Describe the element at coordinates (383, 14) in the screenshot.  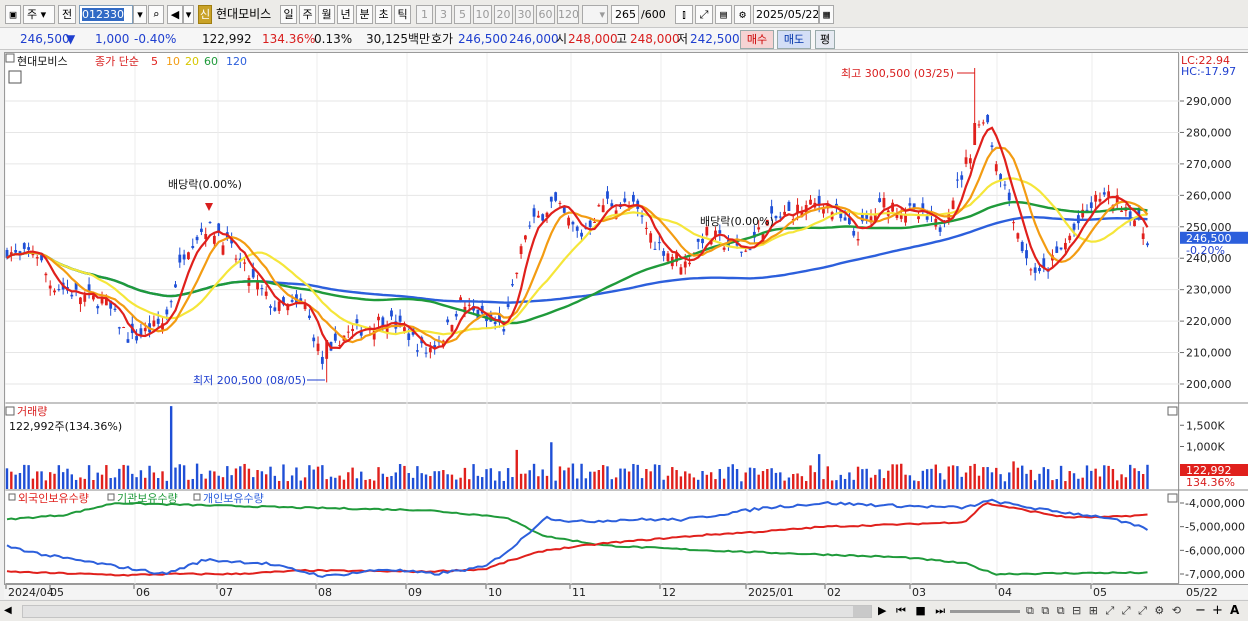
I see `period-button-second: 초` at that location.